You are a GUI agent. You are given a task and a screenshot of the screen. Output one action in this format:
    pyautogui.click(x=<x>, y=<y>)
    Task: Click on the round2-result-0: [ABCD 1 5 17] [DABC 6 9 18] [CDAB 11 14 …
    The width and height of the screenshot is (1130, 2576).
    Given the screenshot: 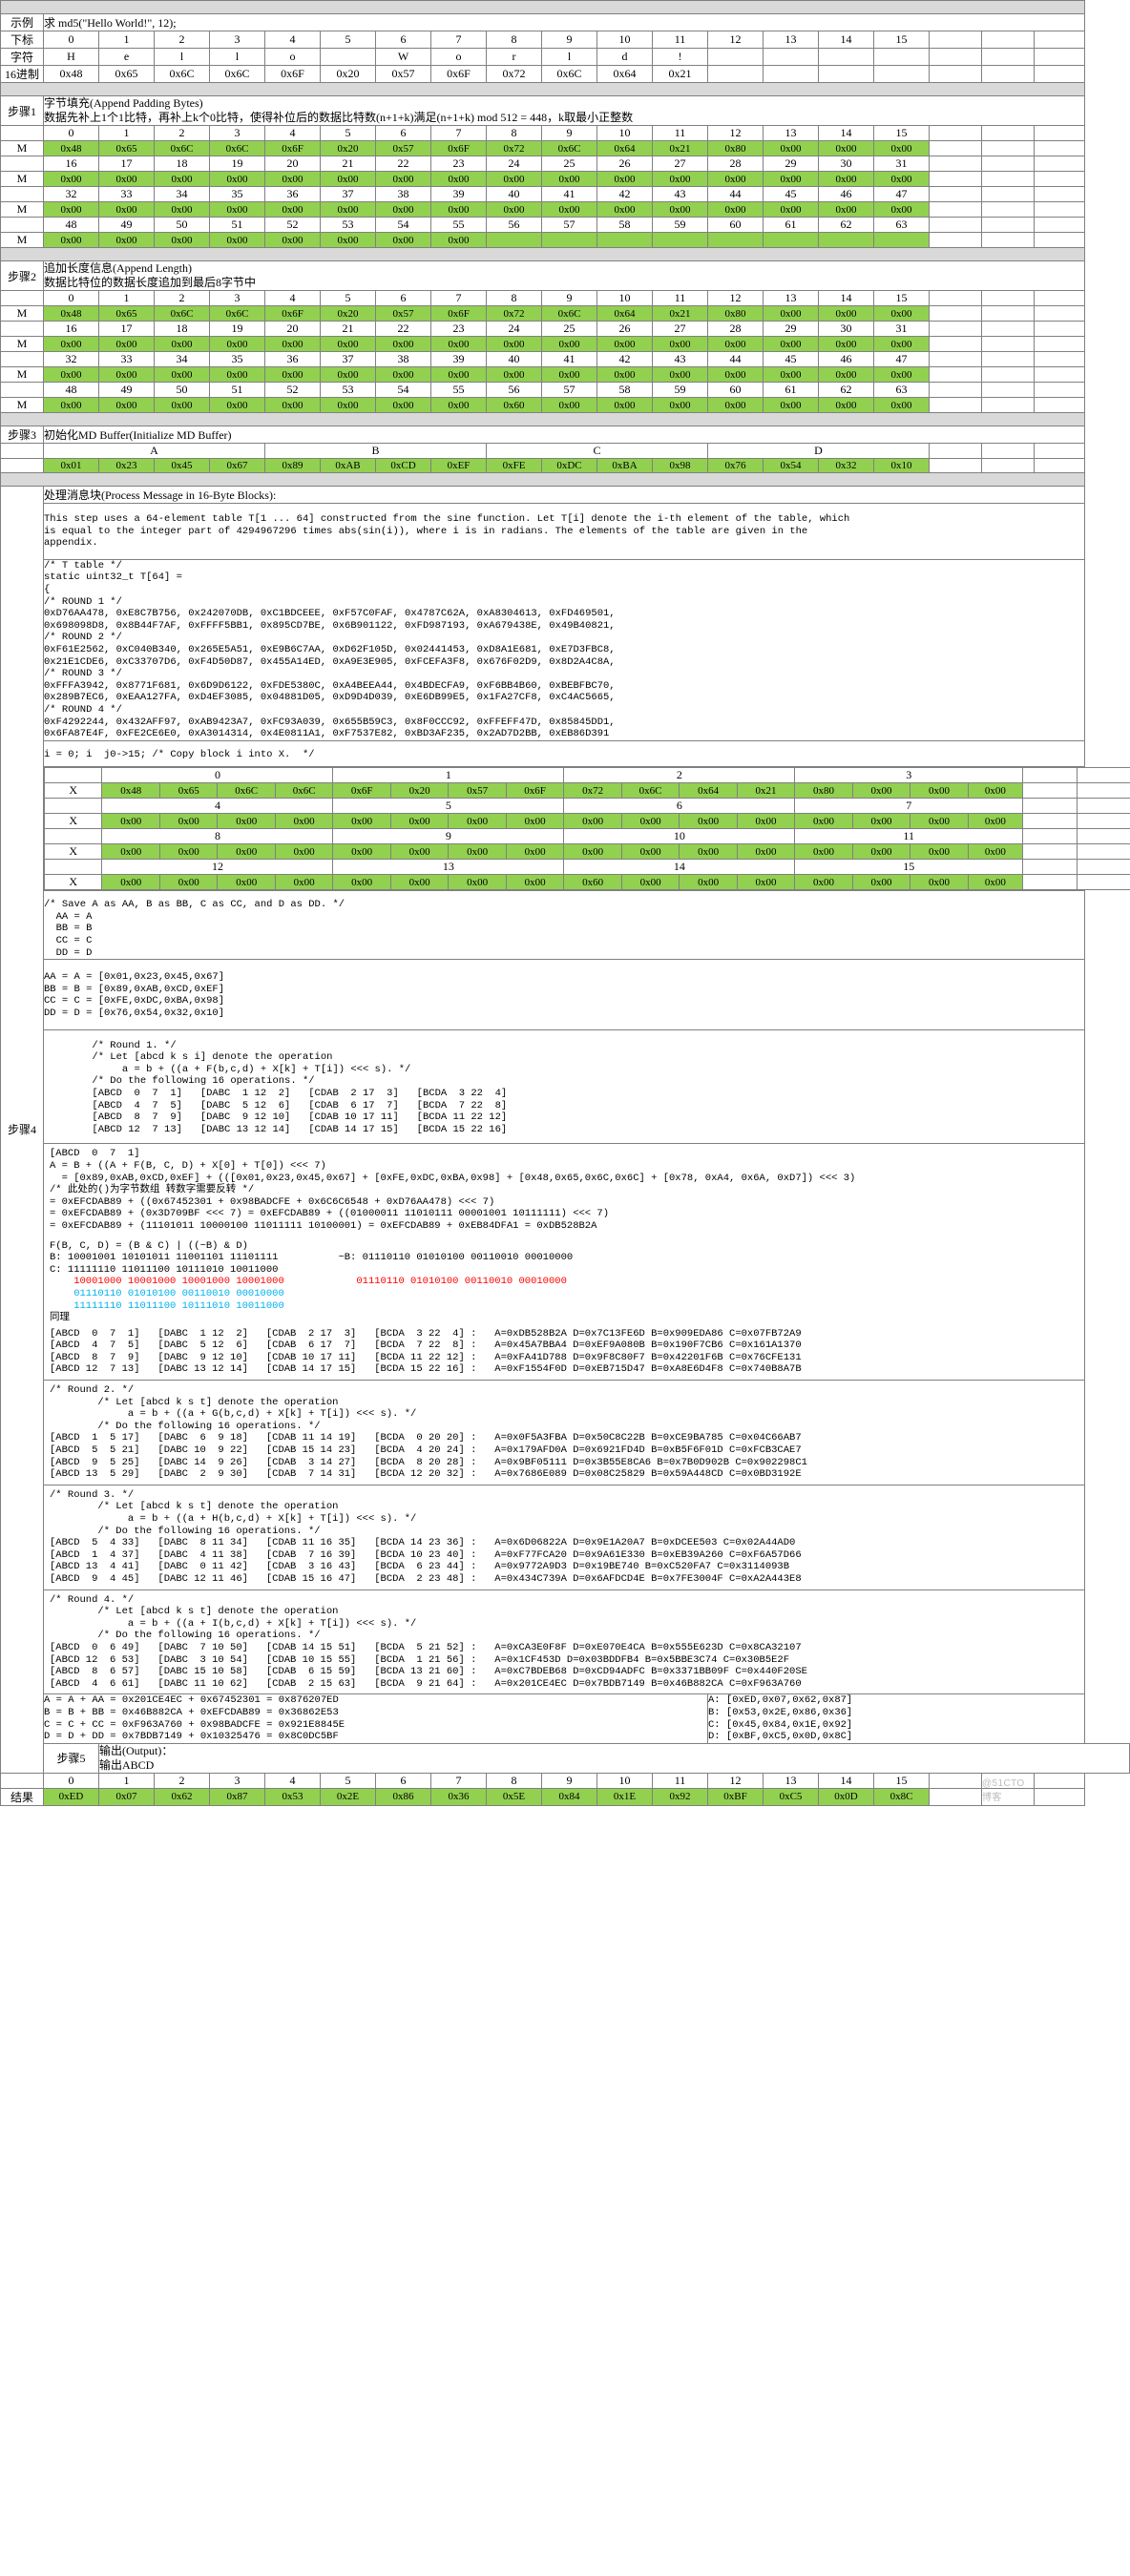 What is the action you would take?
    pyautogui.click(x=426, y=1438)
    